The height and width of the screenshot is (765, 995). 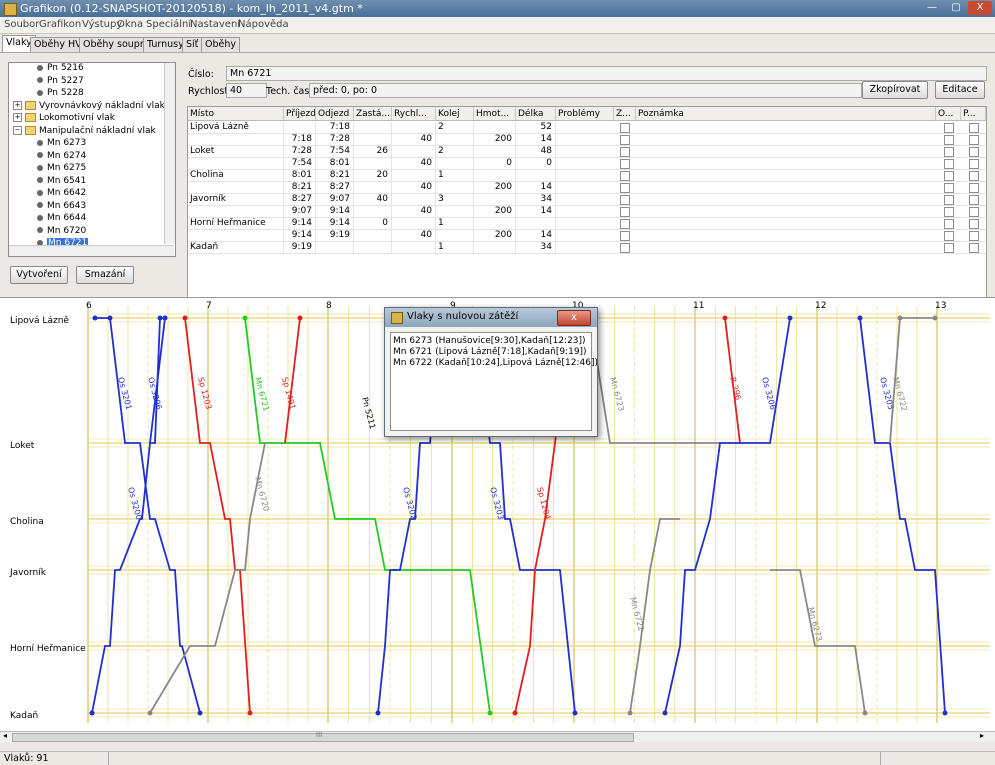 What do you see at coordinates (17, 117) in the screenshot?
I see `expand-icon: +` at bounding box center [17, 117].